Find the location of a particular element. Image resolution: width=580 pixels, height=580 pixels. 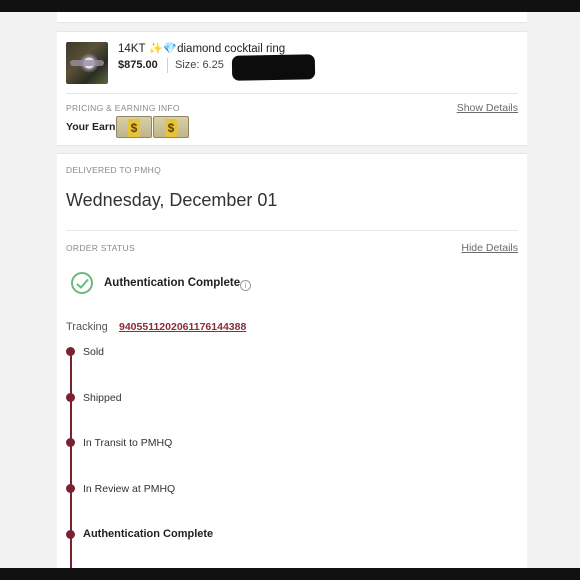

item-price: $875.00 is located at coordinates (138, 65).